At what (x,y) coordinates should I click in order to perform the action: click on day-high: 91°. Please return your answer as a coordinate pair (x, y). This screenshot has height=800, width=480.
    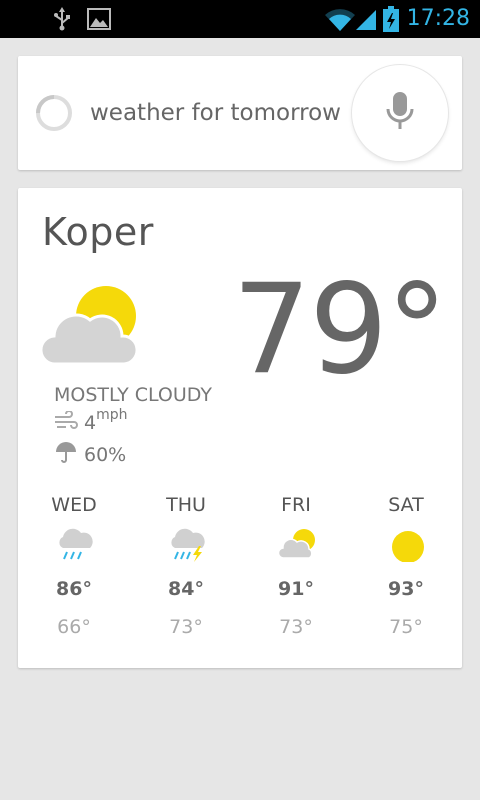
    Looking at the image, I should click on (296, 589).